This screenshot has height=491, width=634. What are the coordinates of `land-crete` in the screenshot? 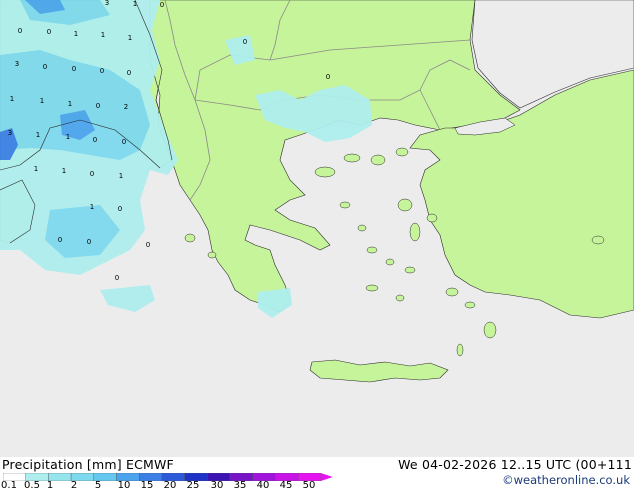 It's located at (379, 371).